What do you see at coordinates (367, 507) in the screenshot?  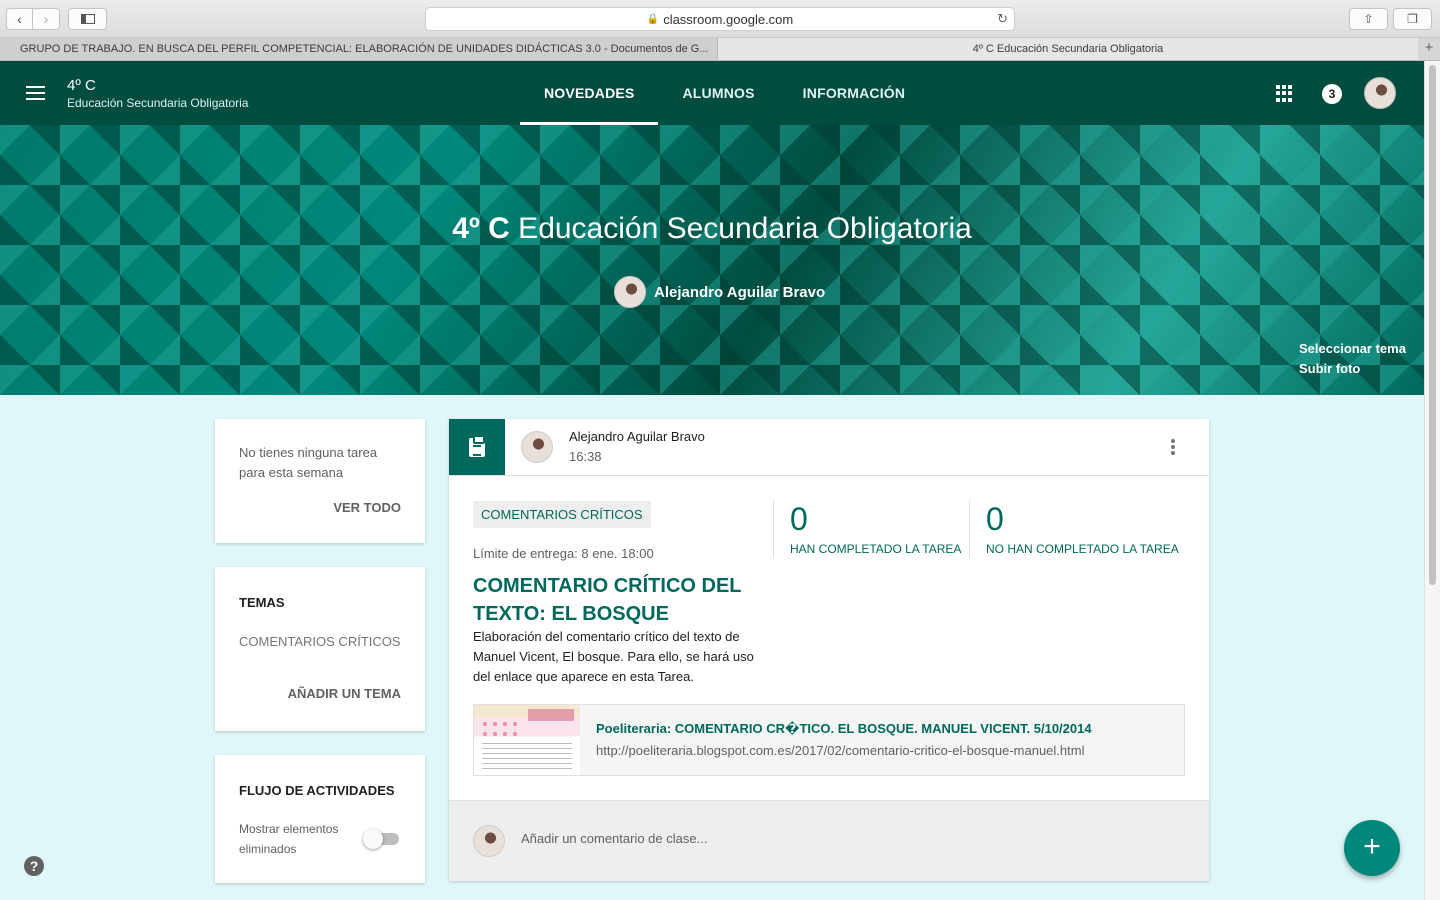 I see `view-all-link: VER TODO` at bounding box center [367, 507].